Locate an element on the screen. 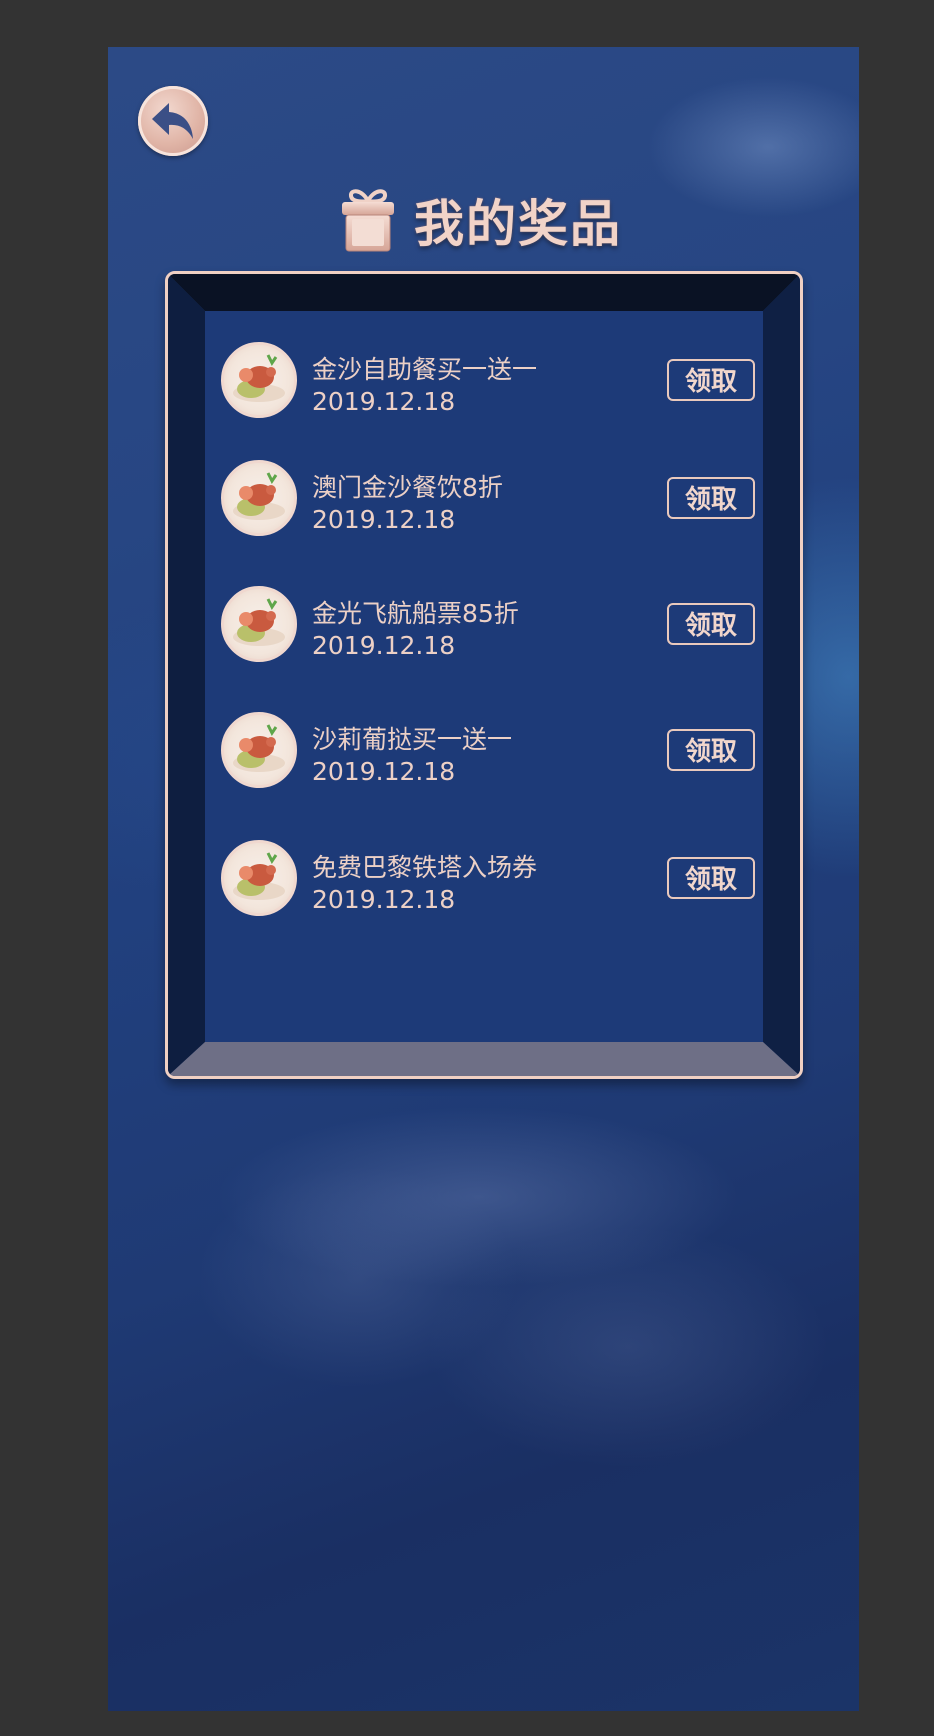 This screenshot has height=1736, width=934. prize-item: 澳门金沙餐饮8折 2019.12.18 领取 is located at coordinates (488, 498).